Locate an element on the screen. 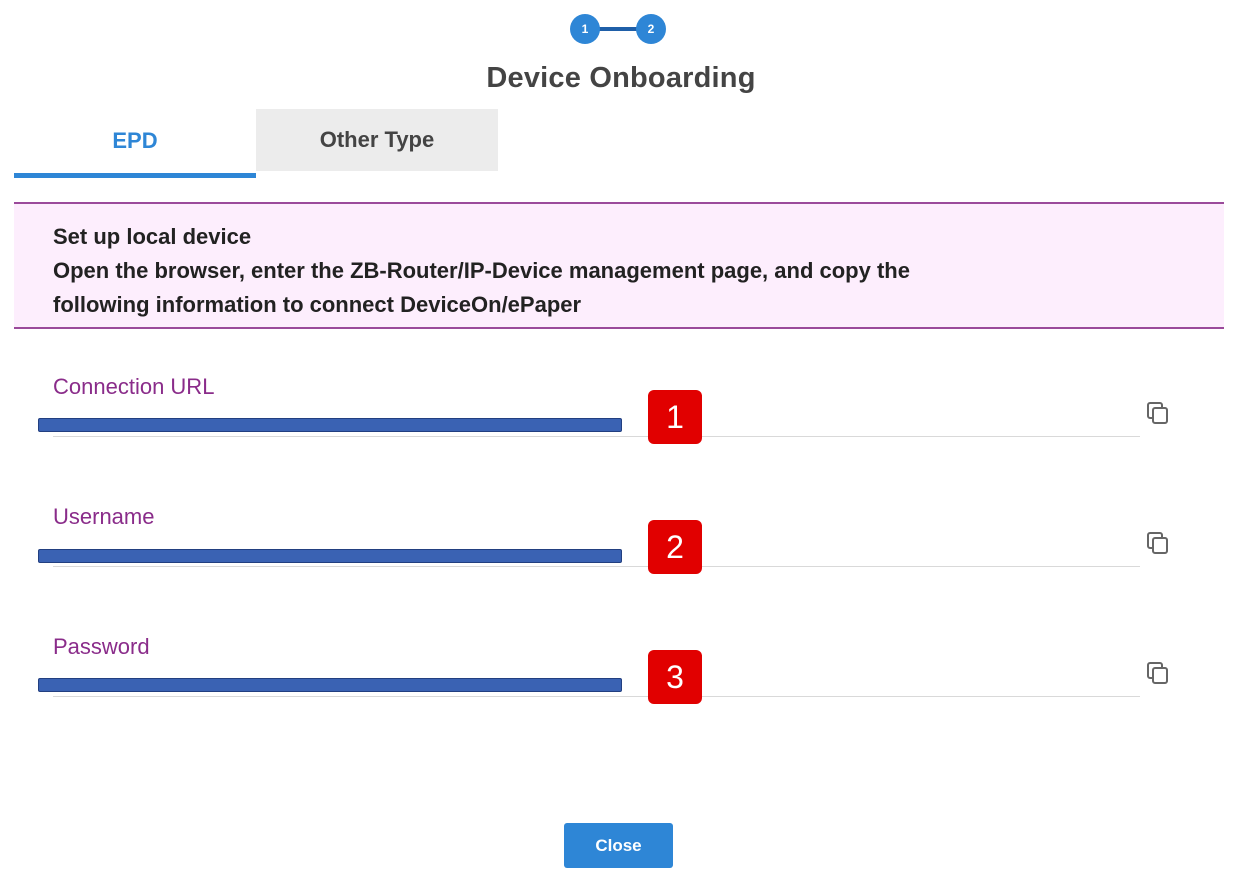 The image size is (1242, 885). connection-url-underline is located at coordinates (596, 436).